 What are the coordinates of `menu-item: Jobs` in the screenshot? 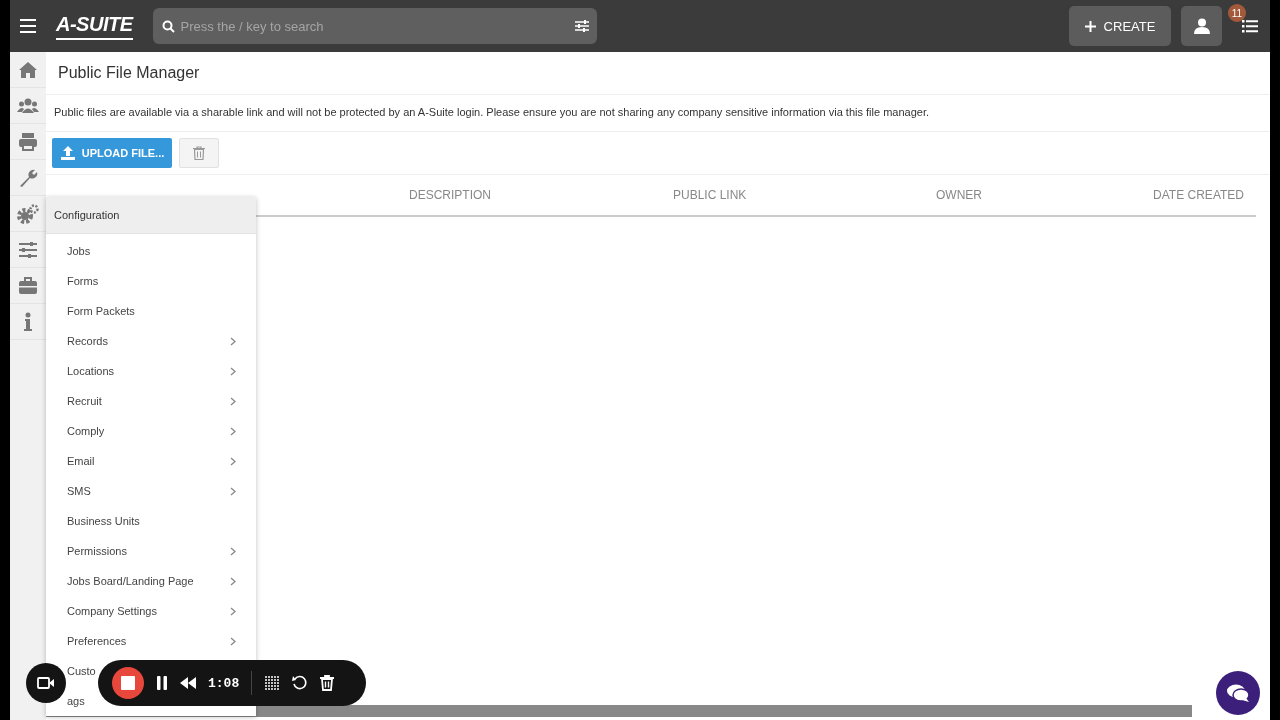 It's located at (79, 251).